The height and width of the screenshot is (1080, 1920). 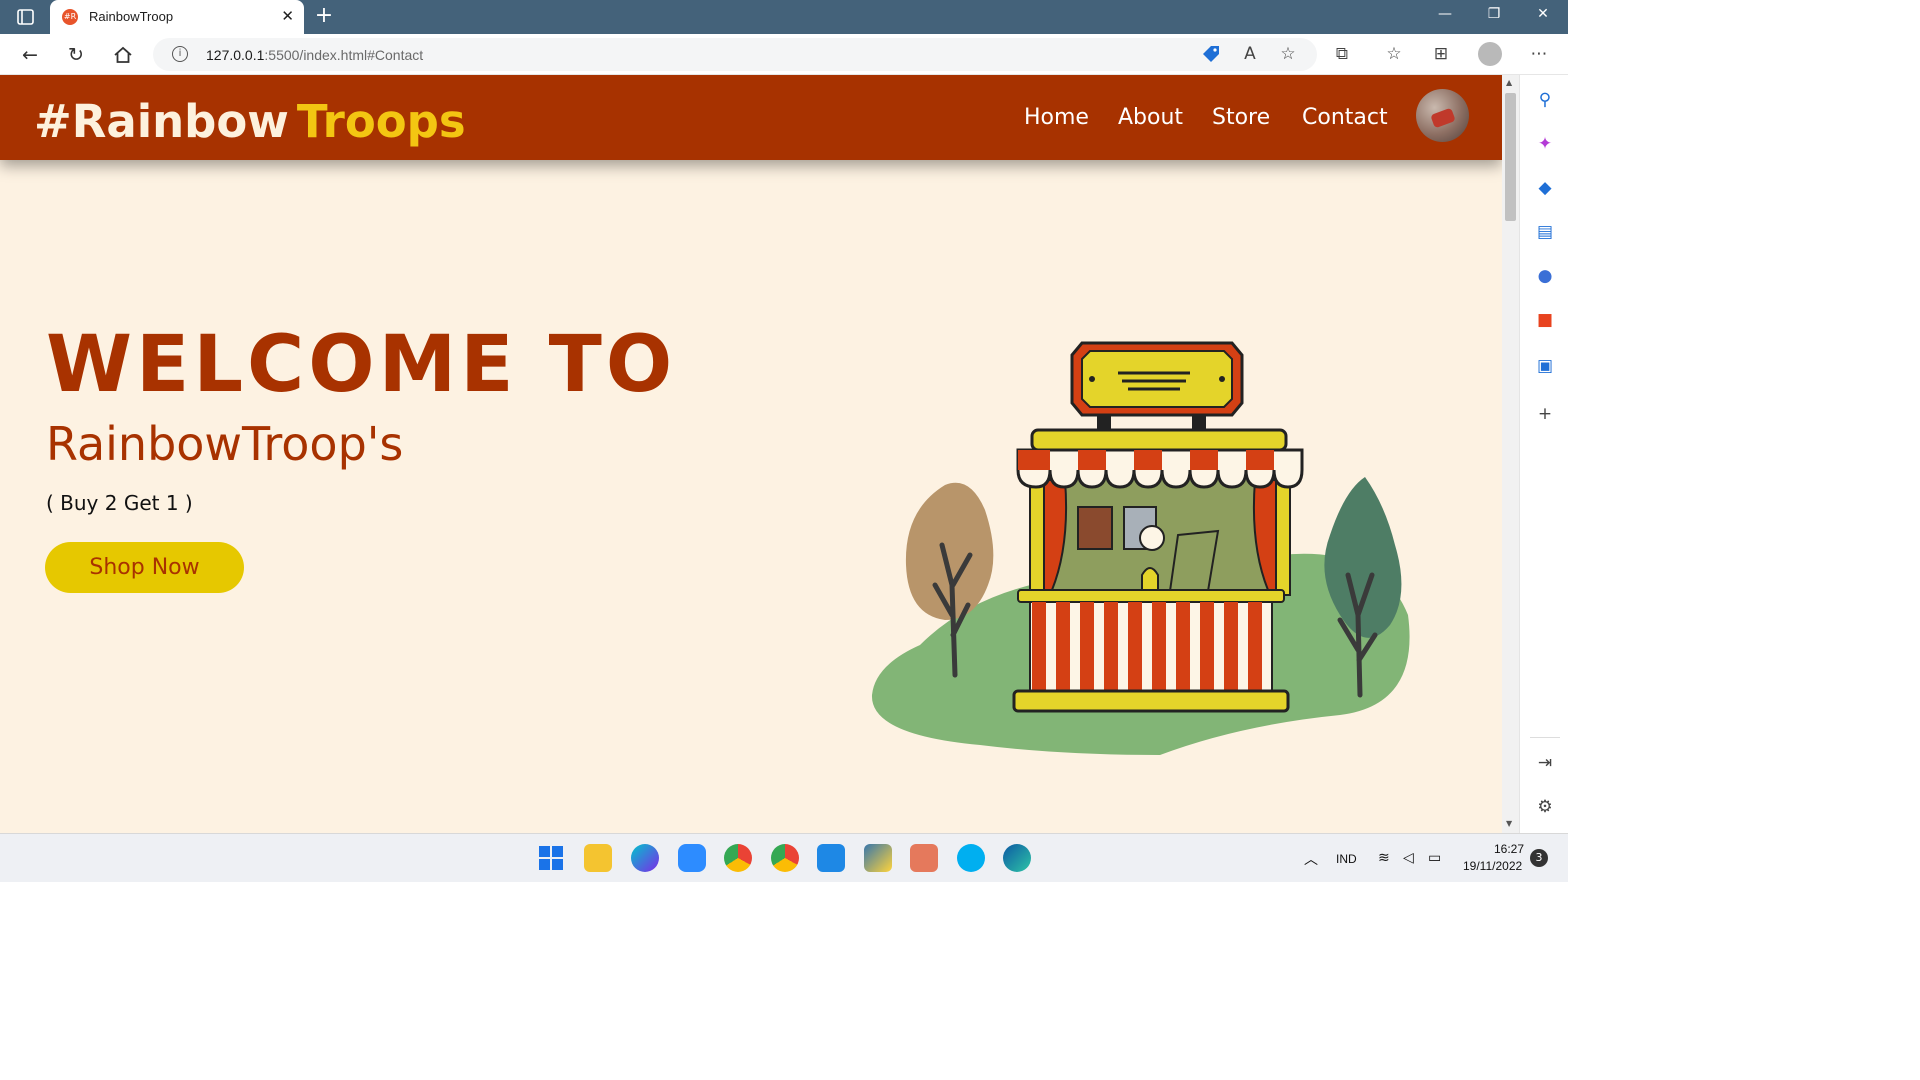 What do you see at coordinates (738, 858) in the screenshot?
I see `chrome-icon` at bounding box center [738, 858].